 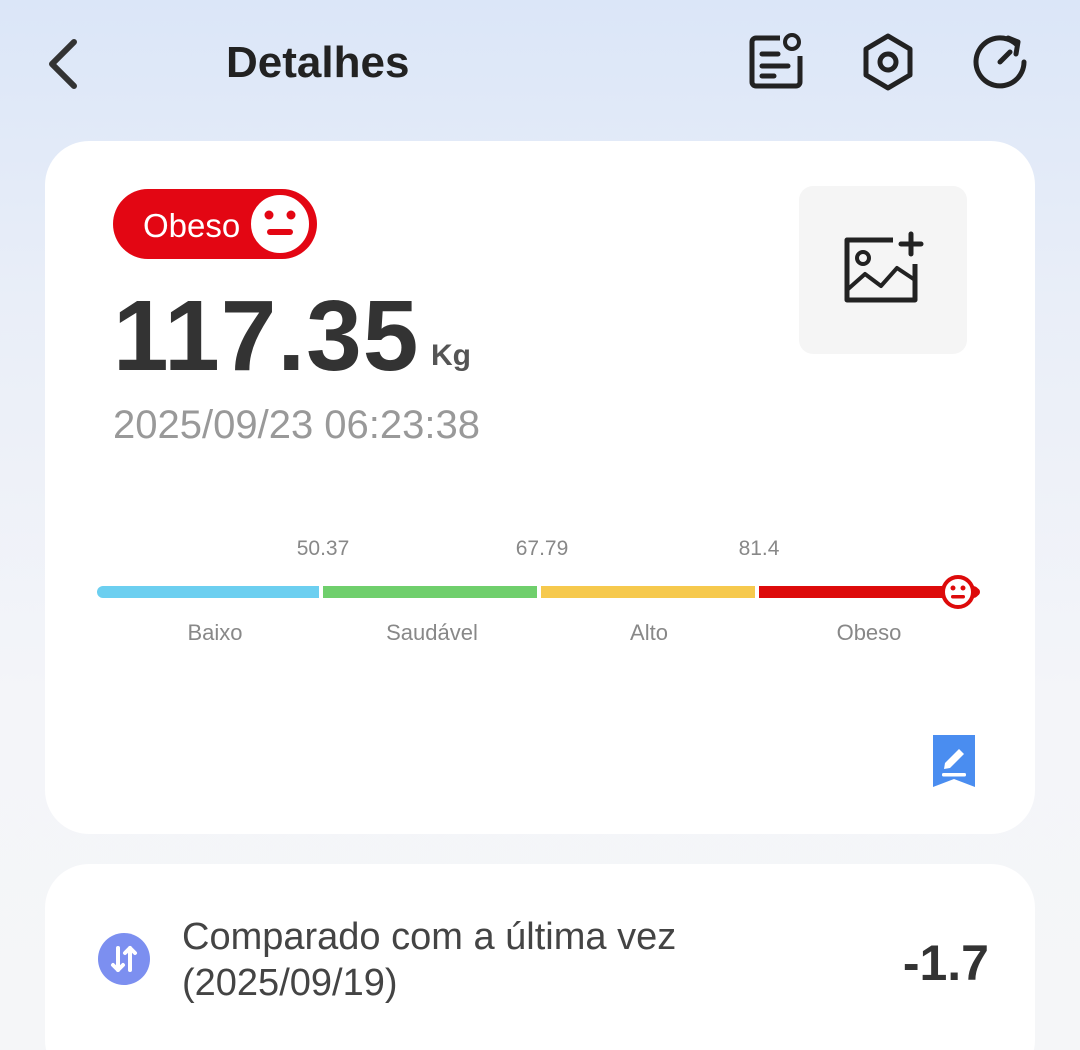 What do you see at coordinates (869, 632) in the screenshot?
I see `segment-label: Obeso` at bounding box center [869, 632].